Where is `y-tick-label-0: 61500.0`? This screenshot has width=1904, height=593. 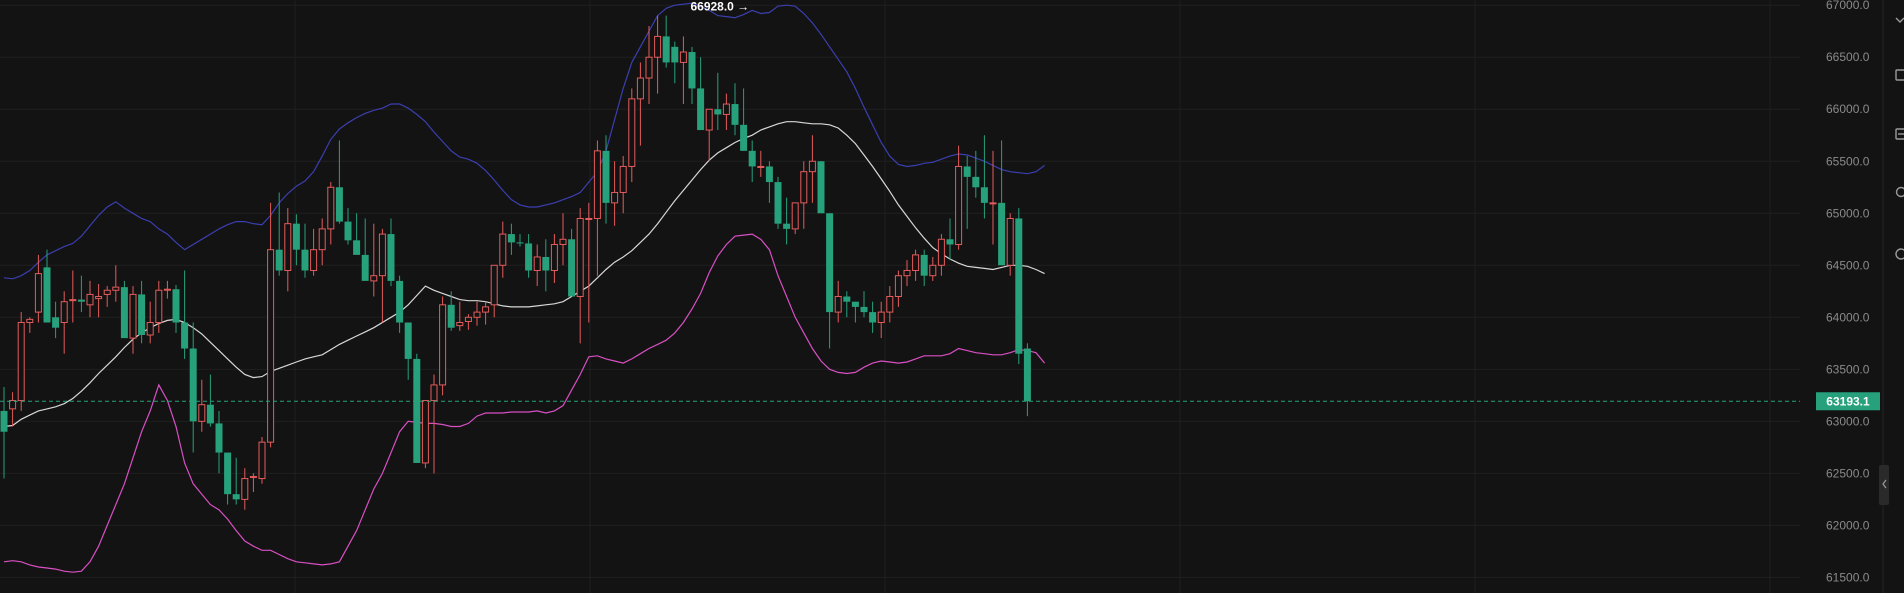
y-tick-label-0: 61500.0 is located at coordinates (1848, 577).